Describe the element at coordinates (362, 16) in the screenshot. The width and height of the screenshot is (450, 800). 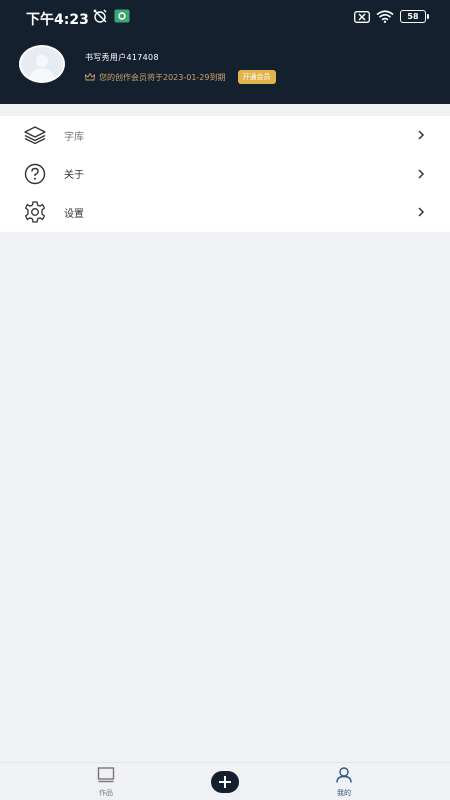
I see `sim-x-icon` at that location.